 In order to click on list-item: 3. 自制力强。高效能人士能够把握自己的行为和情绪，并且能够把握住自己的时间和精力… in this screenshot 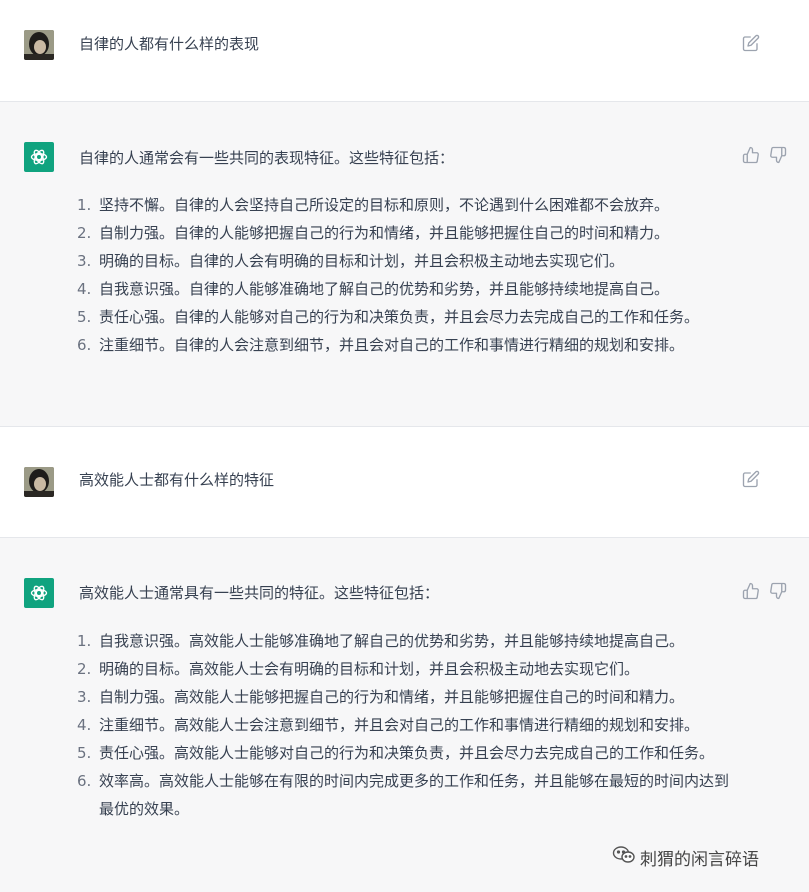, I will do `click(404, 697)`.